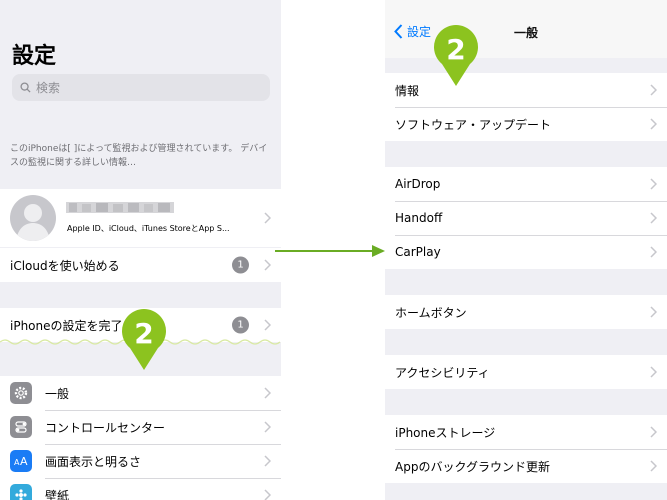  Describe the element at coordinates (407, 90) in the screenshot. I see `row-label: 情報` at that location.